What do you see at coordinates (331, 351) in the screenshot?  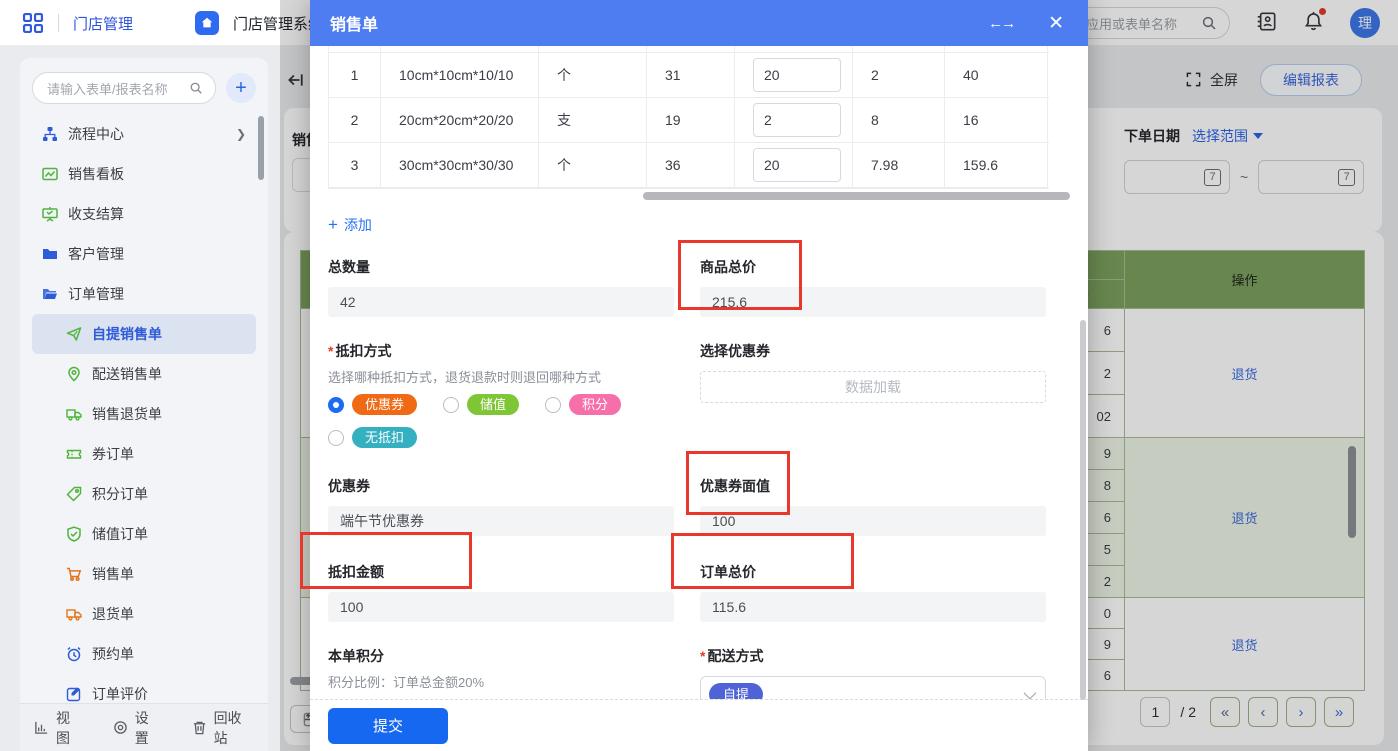 I see `required-asterisk: *` at bounding box center [331, 351].